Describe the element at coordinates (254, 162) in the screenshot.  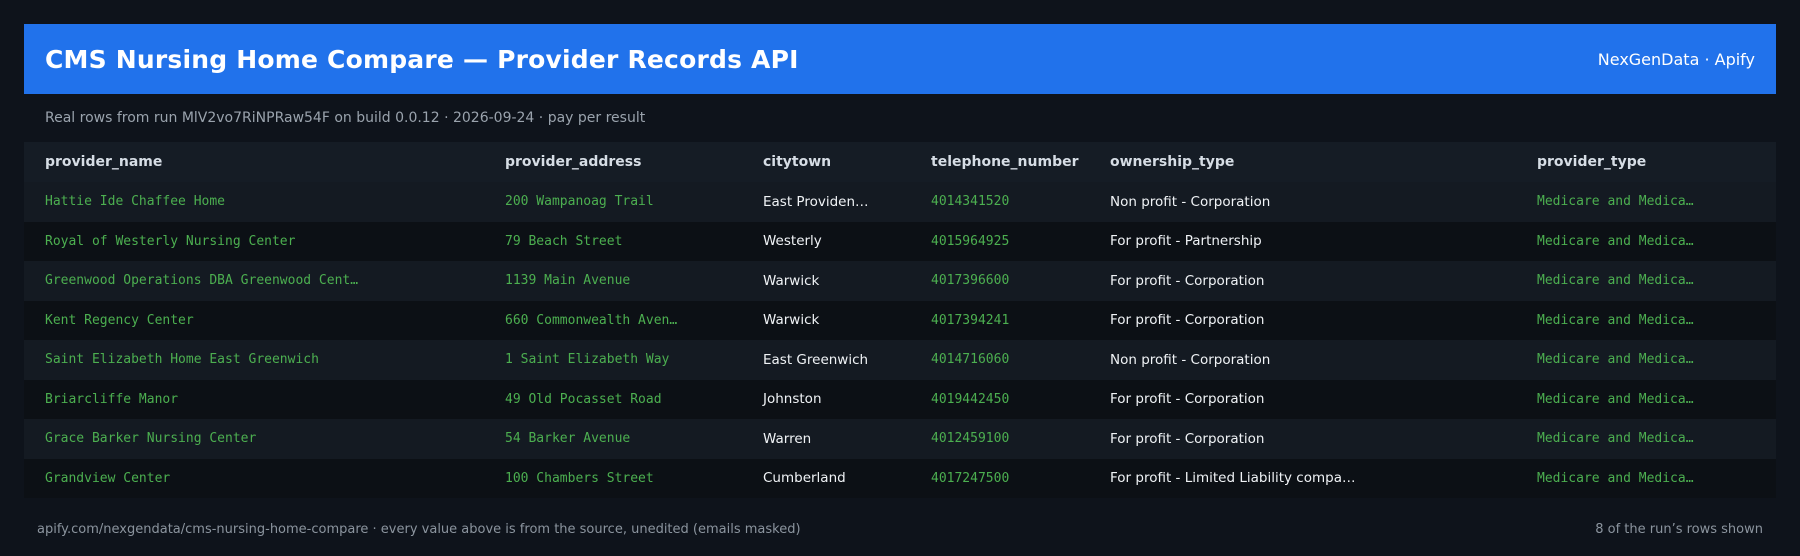
I see `column-header-provider-name: provider_name` at that location.